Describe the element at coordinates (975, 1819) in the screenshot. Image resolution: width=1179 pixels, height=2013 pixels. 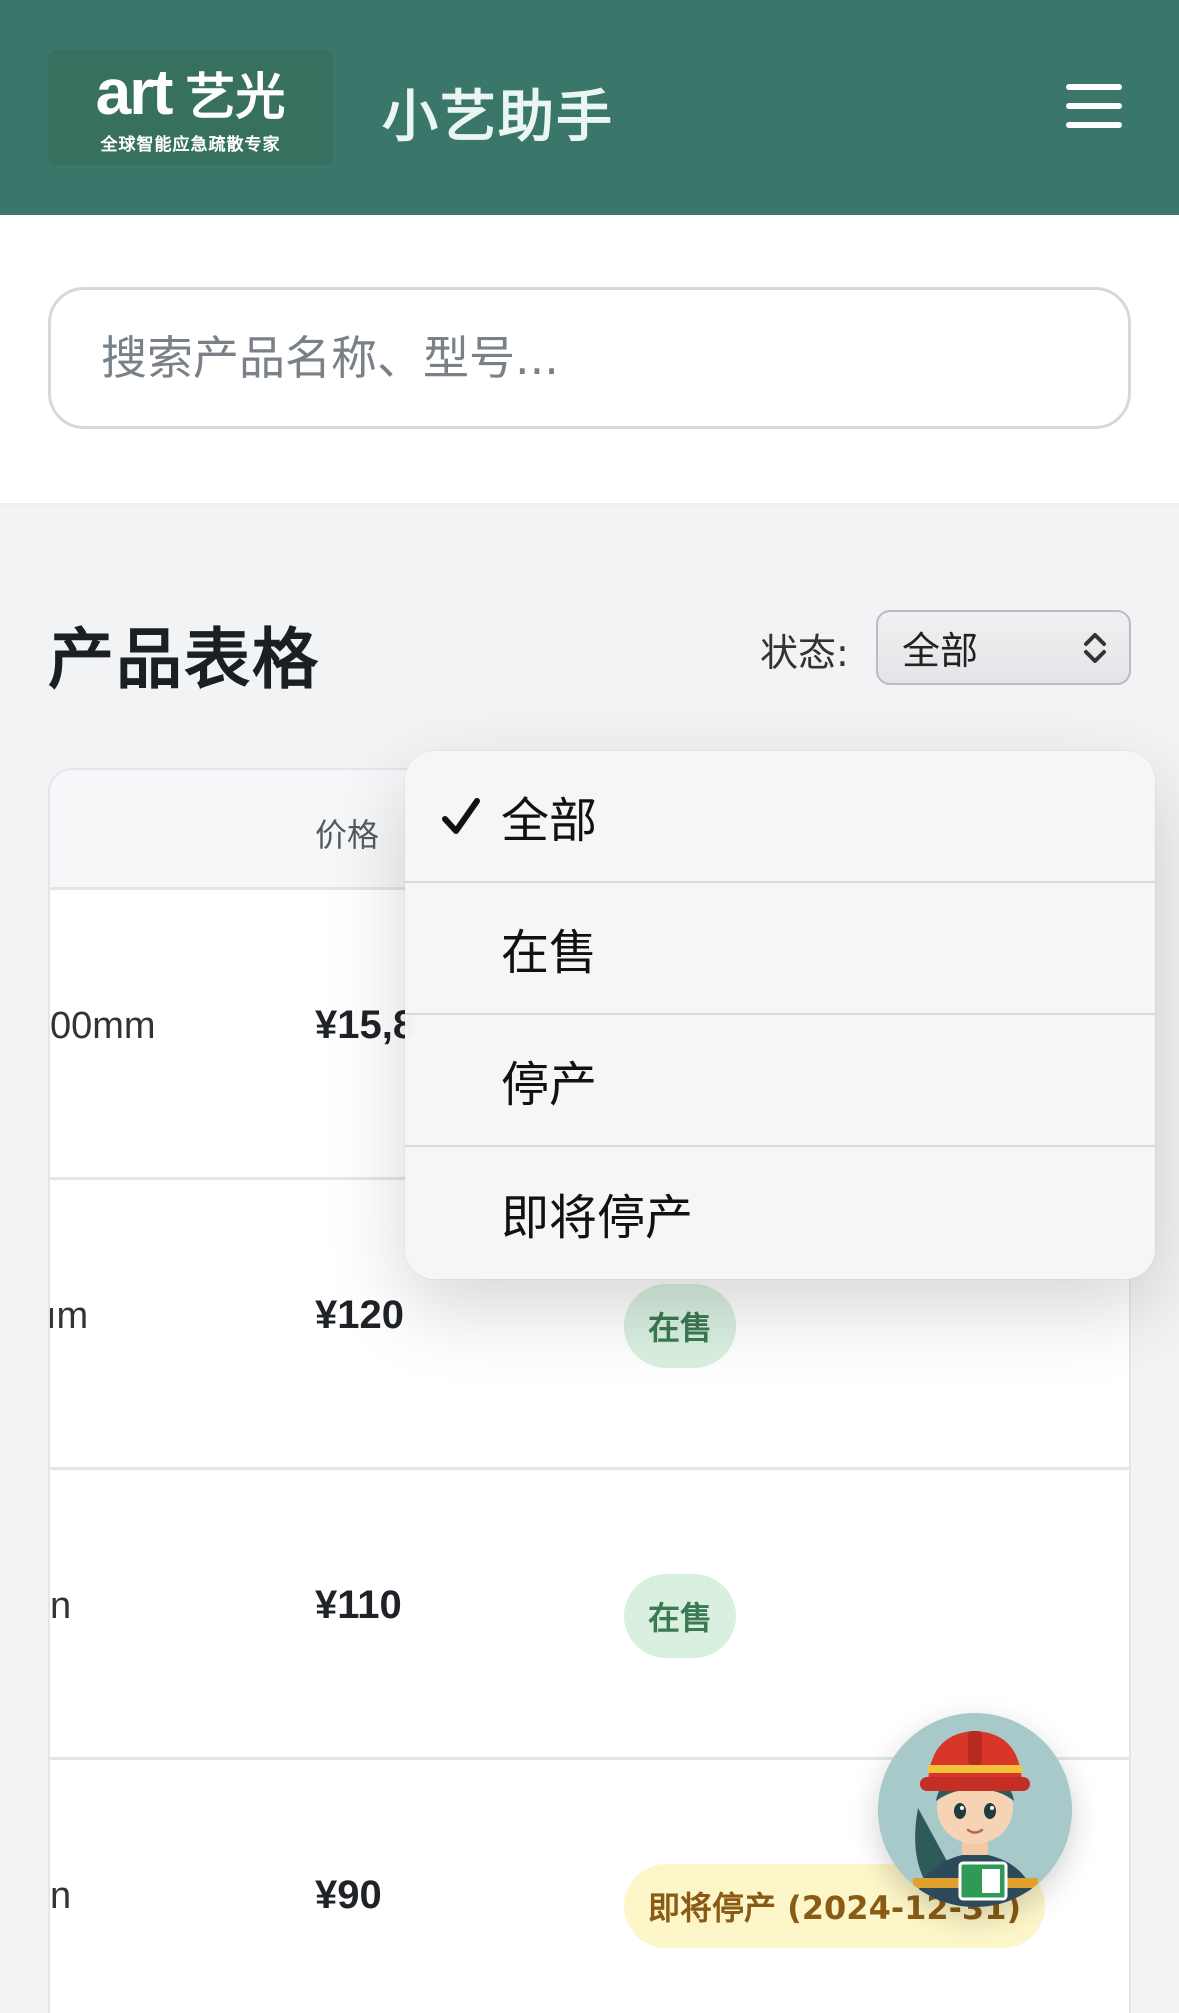
I see `assistant-avatar-illustration` at that location.